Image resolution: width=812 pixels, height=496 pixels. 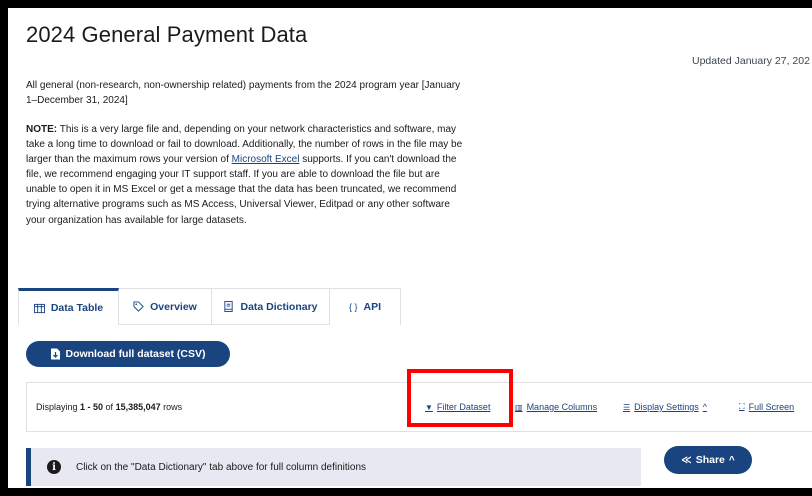 What do you see at coordinates (135, 354) in the screenshot?
I see `download-label: Download full dataset (CSV)` at bounding box center [135, 354].